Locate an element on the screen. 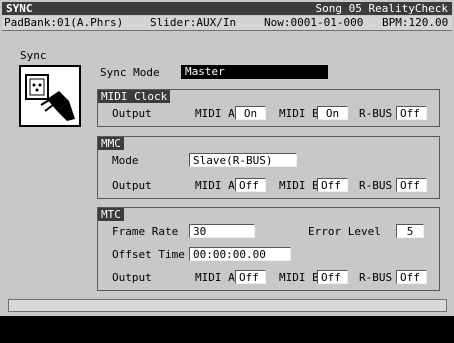  sync-icon-box is located at coordinates (50, 96).